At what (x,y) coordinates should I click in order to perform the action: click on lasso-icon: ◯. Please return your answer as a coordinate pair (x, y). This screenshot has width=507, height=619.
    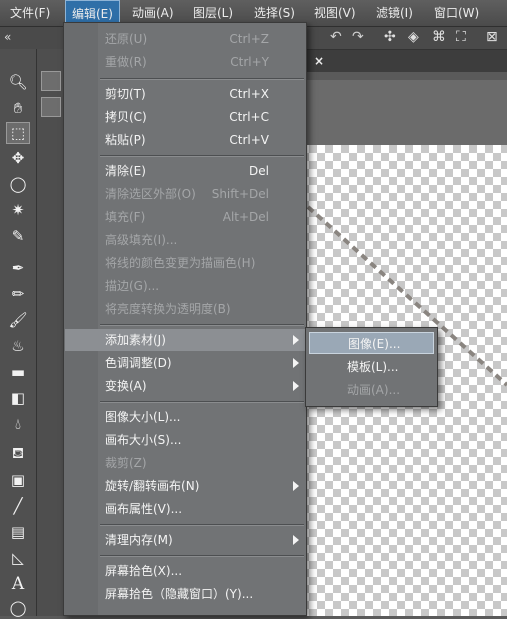
    Looking at the image, I should click on (18, 184).